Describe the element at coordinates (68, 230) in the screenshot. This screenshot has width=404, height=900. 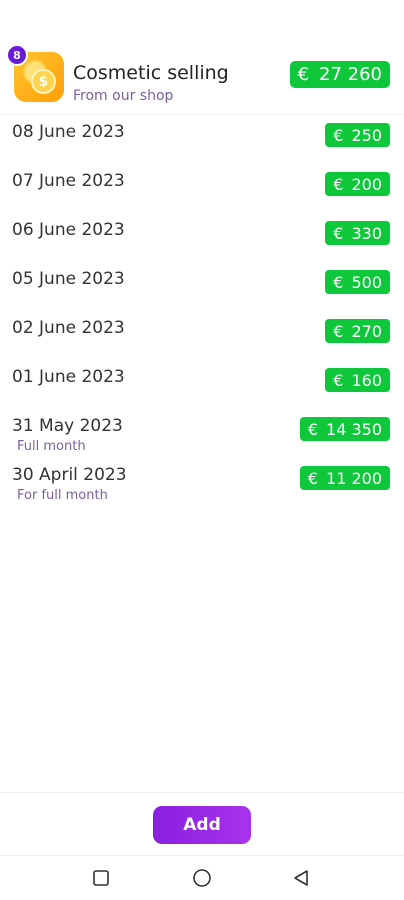
I see `entry-date: 06 June 2023` at that location.